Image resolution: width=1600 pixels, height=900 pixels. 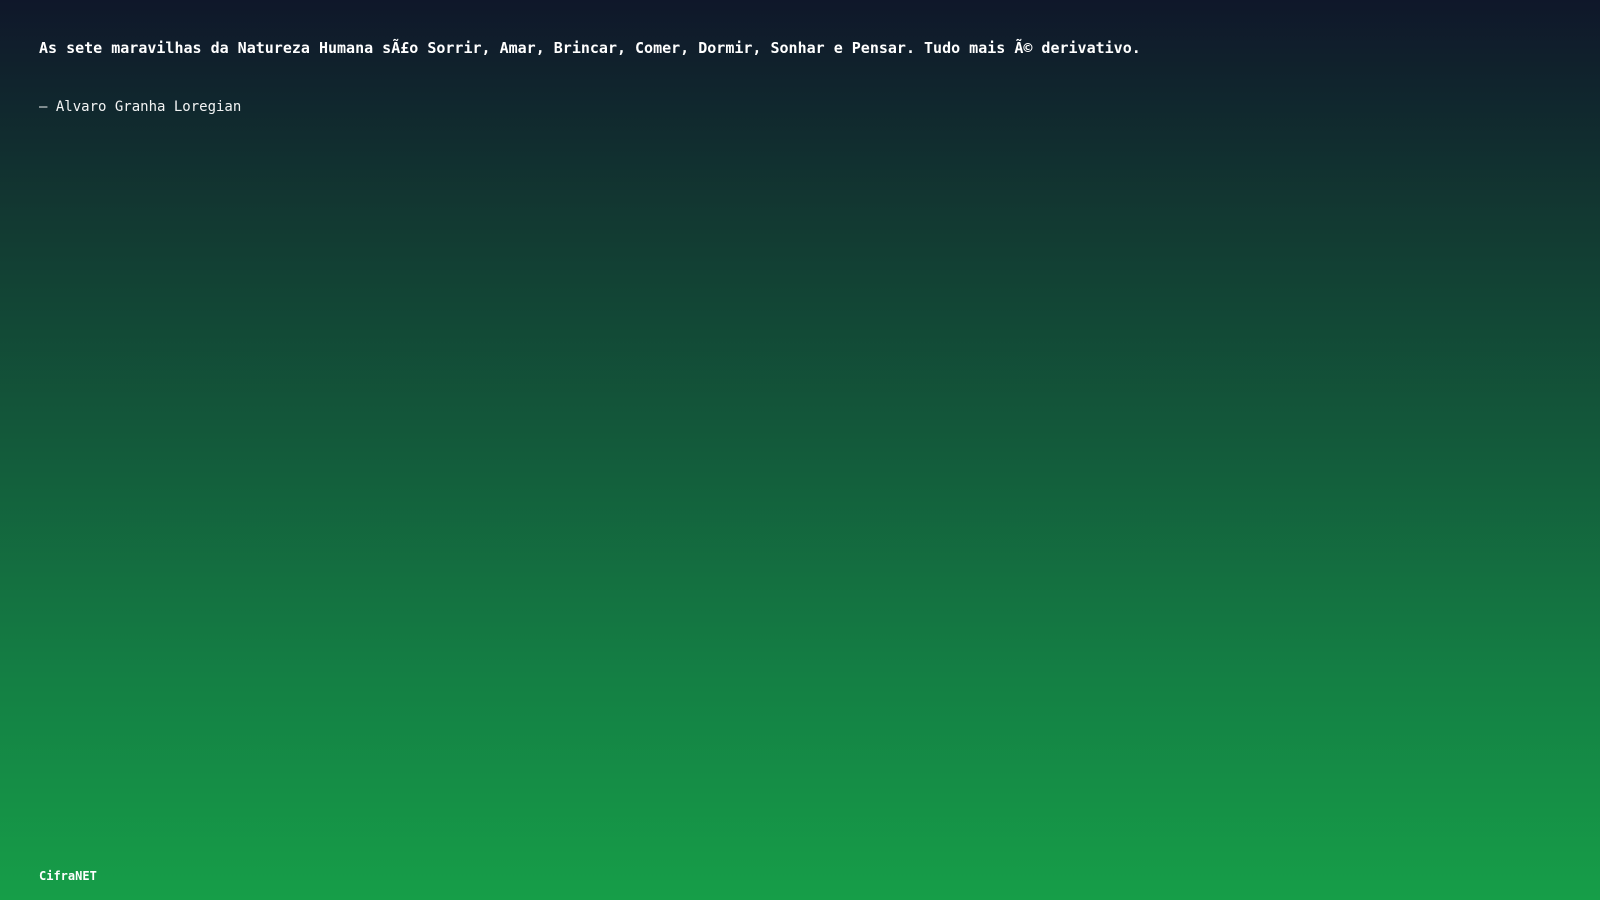 I want to click on quote-author: – Alvaro Granha Loregian, so click(x=140, y=107).